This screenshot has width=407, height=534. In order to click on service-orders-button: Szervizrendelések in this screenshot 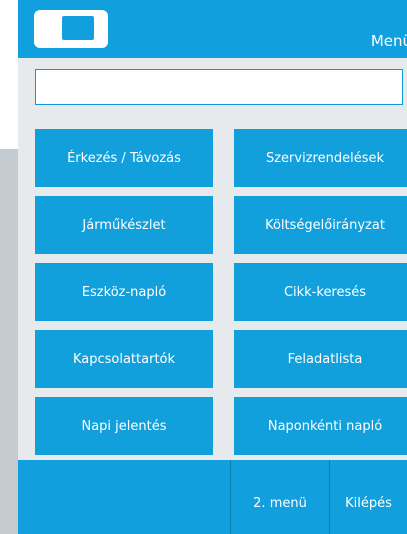, I will do `click(320, 158)`.